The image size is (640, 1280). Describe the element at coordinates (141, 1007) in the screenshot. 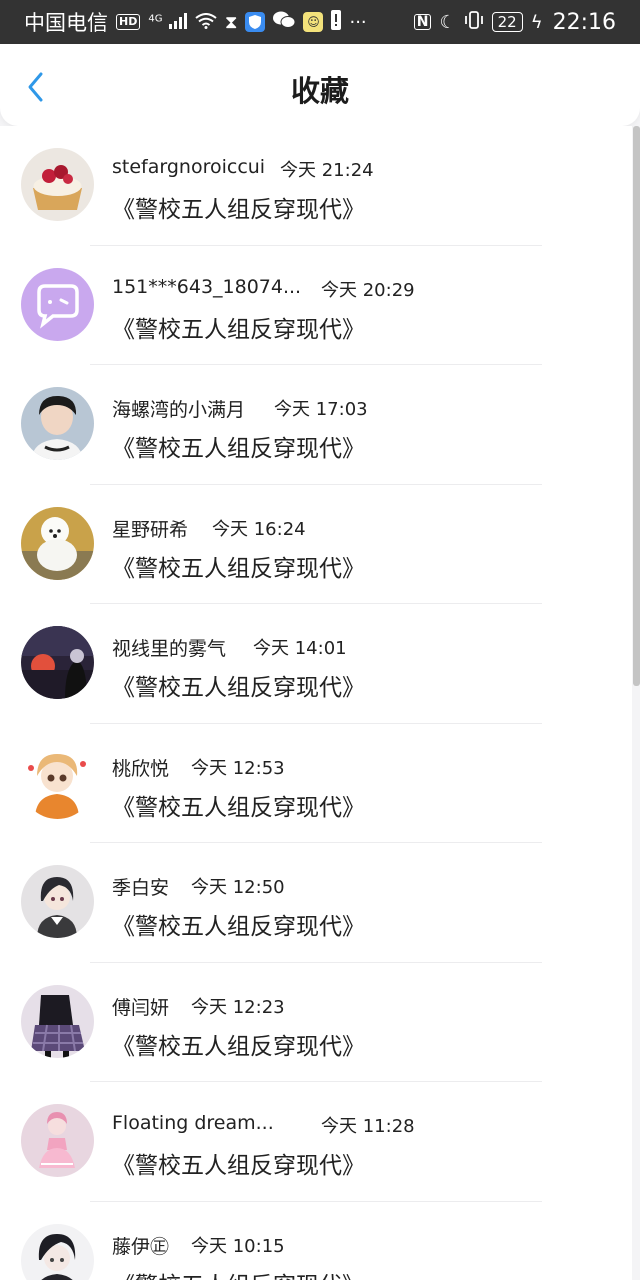

I see `user-name: 傅闫妍` at that location.